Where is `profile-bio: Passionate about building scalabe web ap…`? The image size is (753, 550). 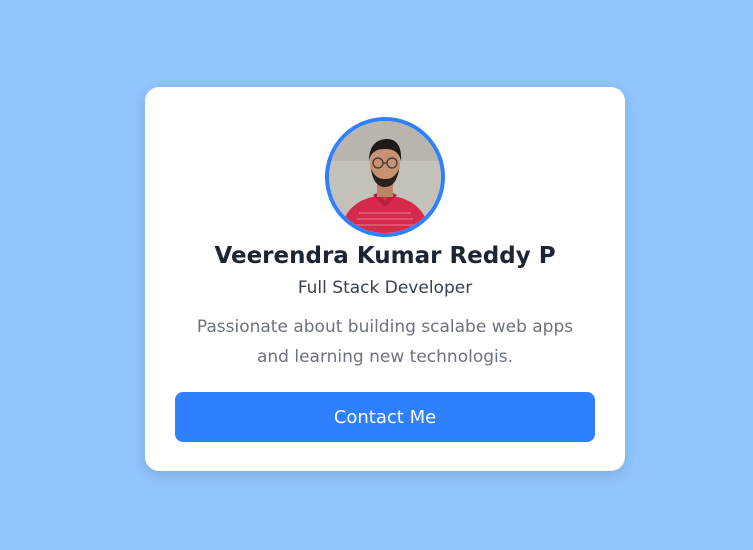
profile-bio: Passionate about building scalabe web ap… is located at coordinates (385, 342).